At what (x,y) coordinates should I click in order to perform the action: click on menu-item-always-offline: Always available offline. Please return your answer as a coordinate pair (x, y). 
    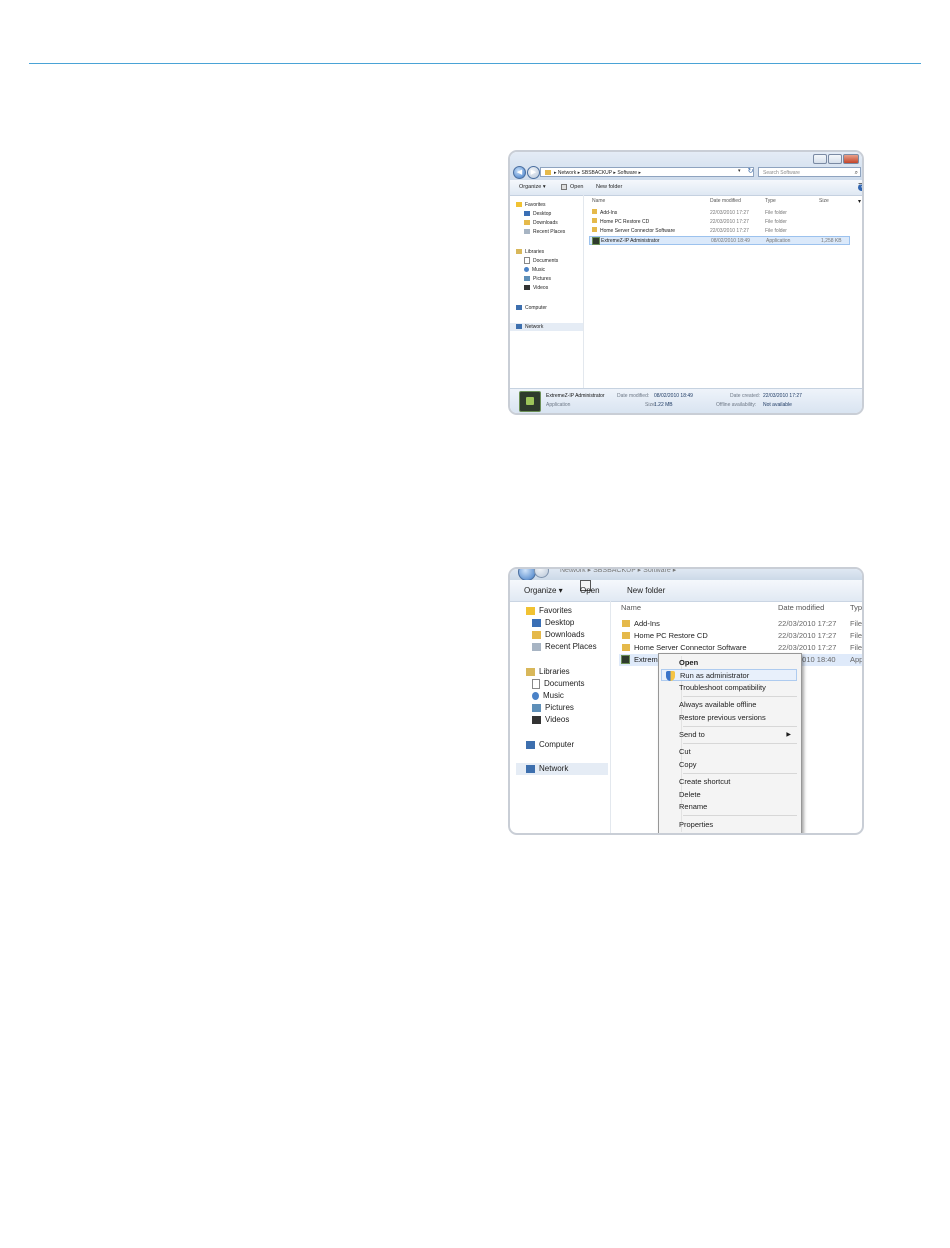
    Looking at the image, I should click on (738, 705).